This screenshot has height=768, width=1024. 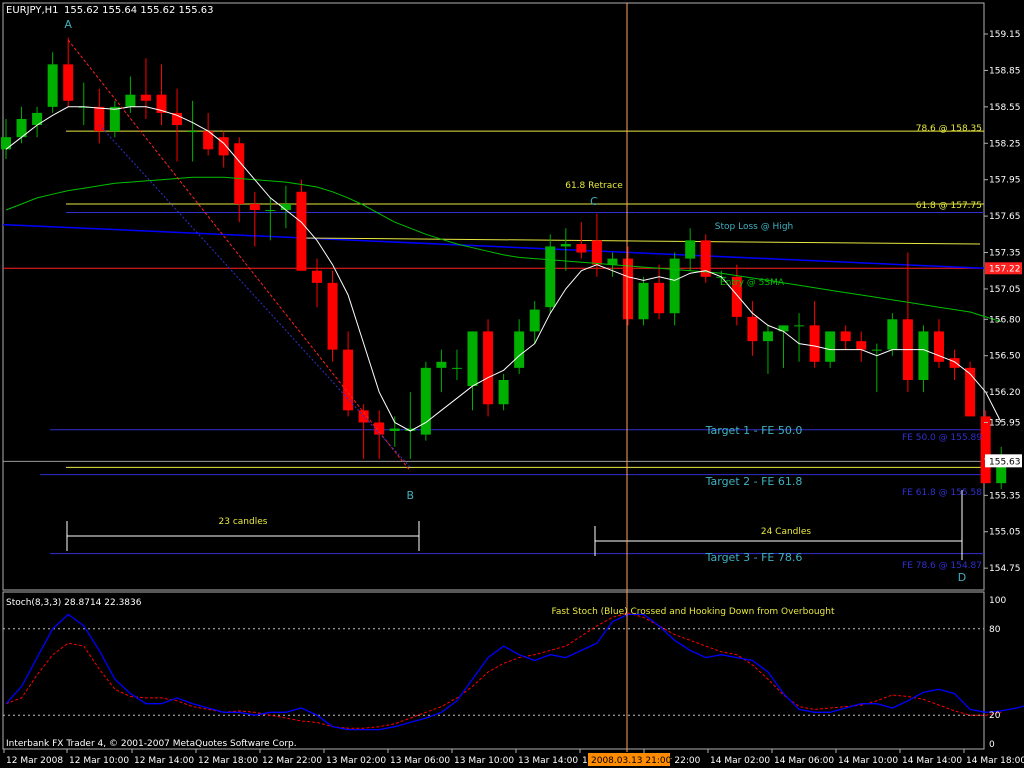 What do you see at coordinates (942, 493) in the screenshot?
I see `fe-61-8-label: FE 61.8 @ 155.58` at bounding box center [942, 493].